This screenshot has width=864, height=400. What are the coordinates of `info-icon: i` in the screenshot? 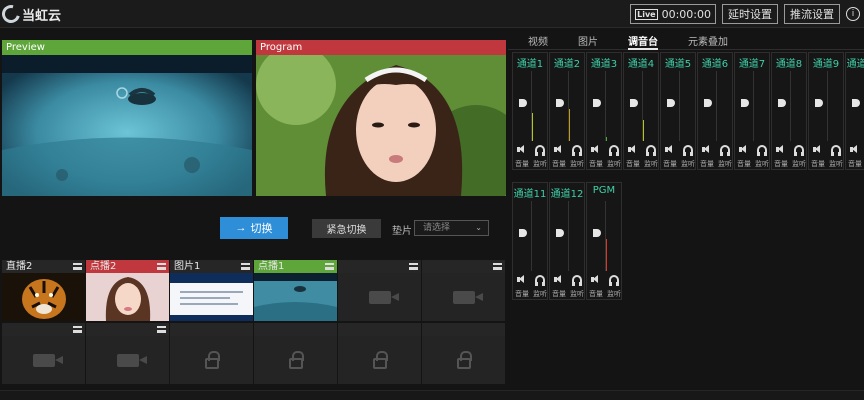 It's located at (853, 14).